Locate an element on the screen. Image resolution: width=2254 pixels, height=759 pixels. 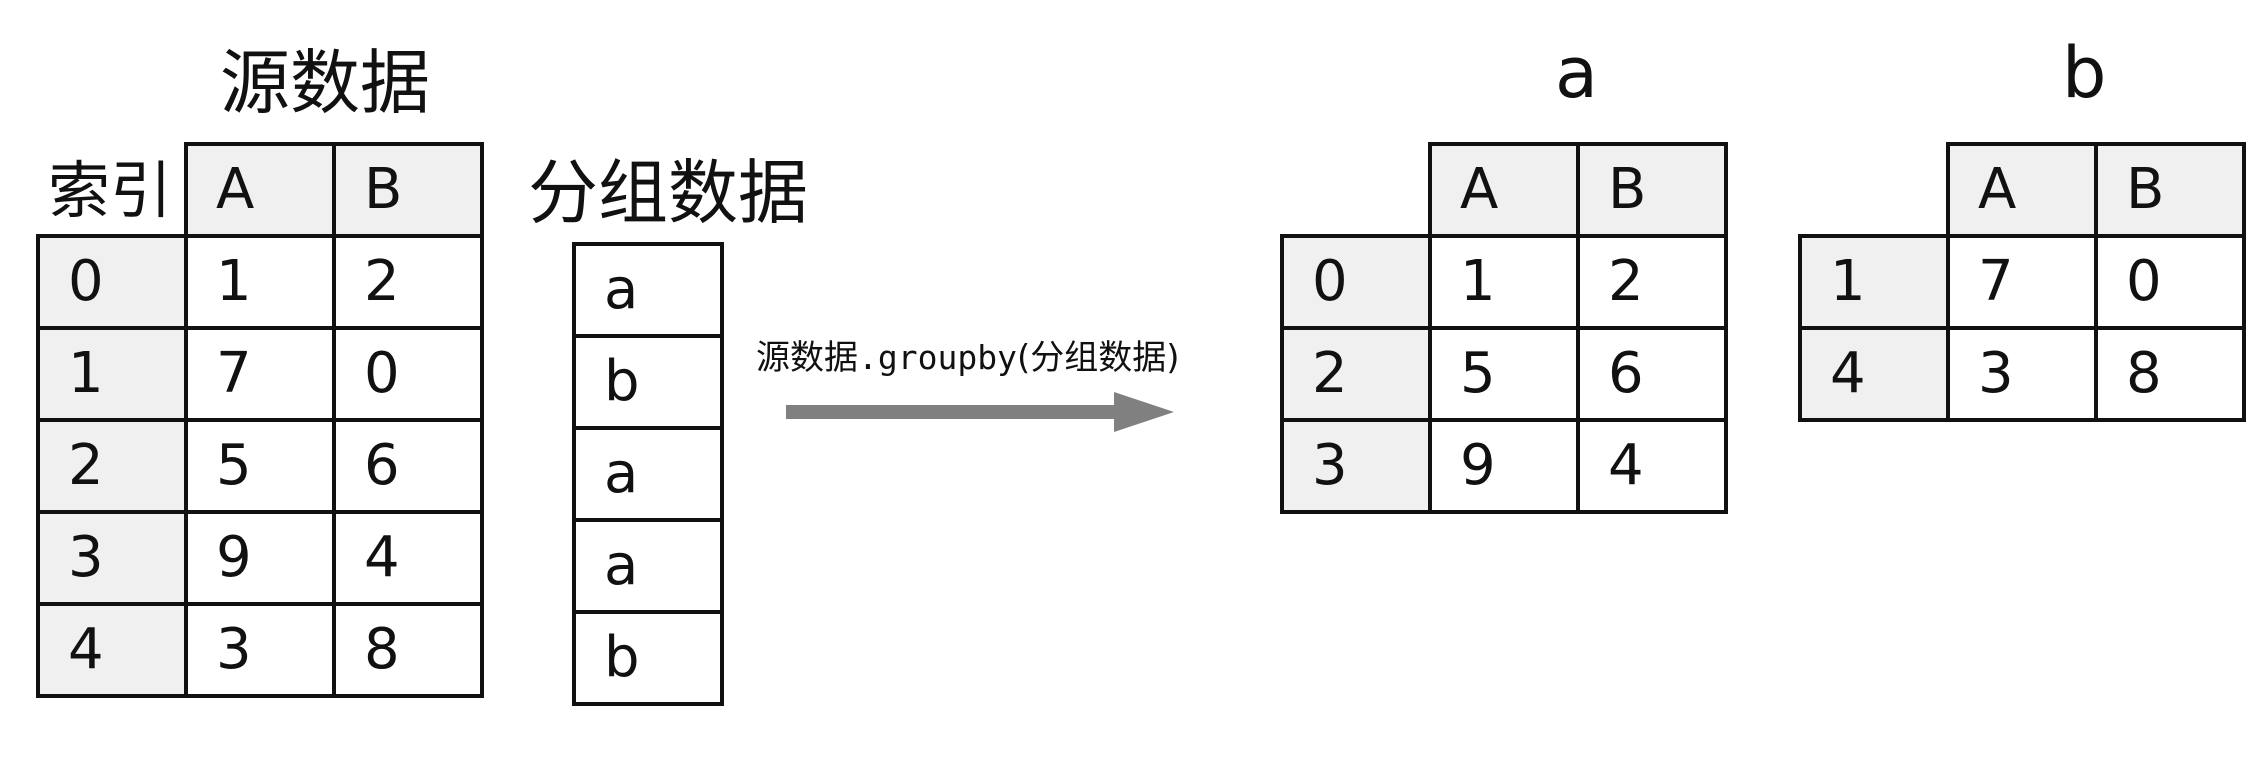
source-row: 438 is located at coordinates (260, 650).